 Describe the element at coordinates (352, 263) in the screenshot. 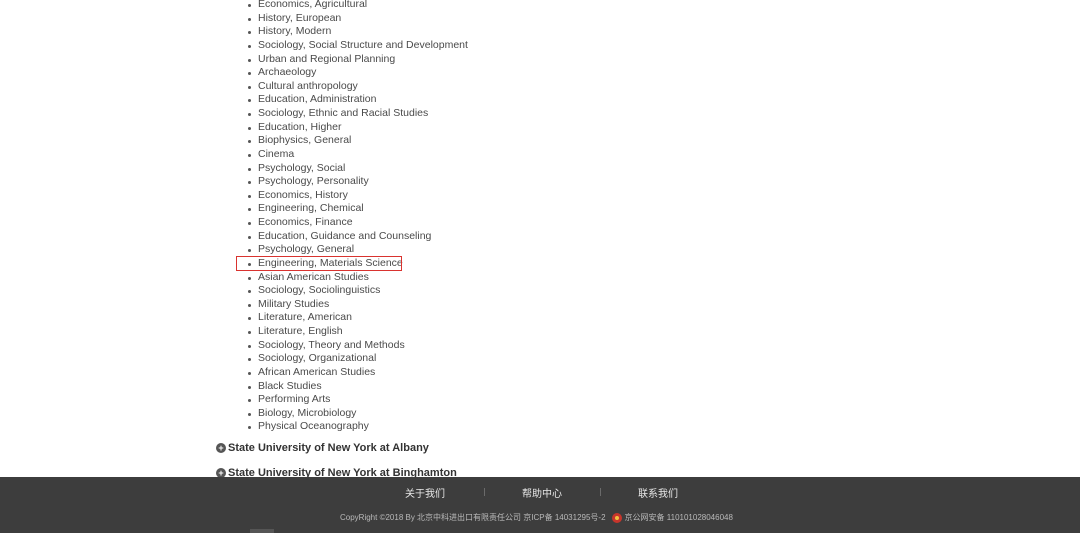

I see `subject-list-item: Engineering, Materials Science` at that location.